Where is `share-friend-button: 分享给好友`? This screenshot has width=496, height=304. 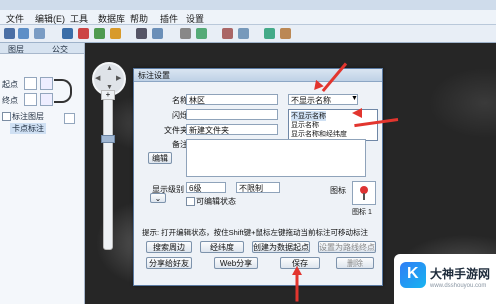
share-friend-button: 分享给好友 is located at coordinates (169, 263).